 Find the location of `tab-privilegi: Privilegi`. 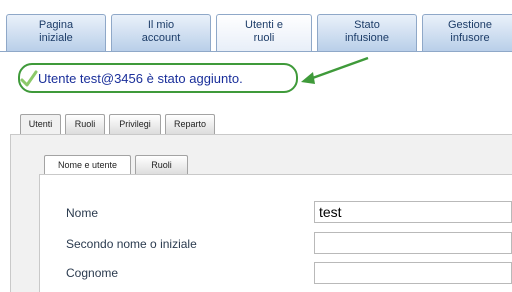

tab-privilegi: Privilegi is located at coordinates (135, 124).